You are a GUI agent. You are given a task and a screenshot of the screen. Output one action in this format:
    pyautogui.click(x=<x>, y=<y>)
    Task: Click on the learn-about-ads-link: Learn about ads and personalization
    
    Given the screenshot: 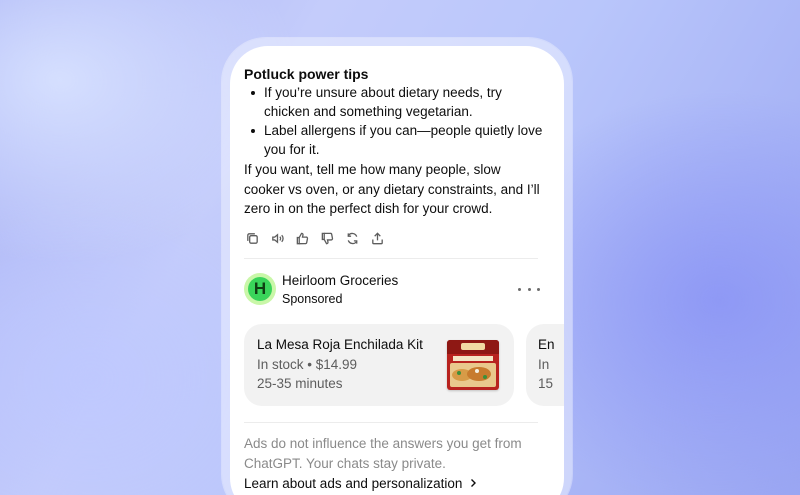 What is the action you would take?
    pyautogui.click(x=361, y=483)
    